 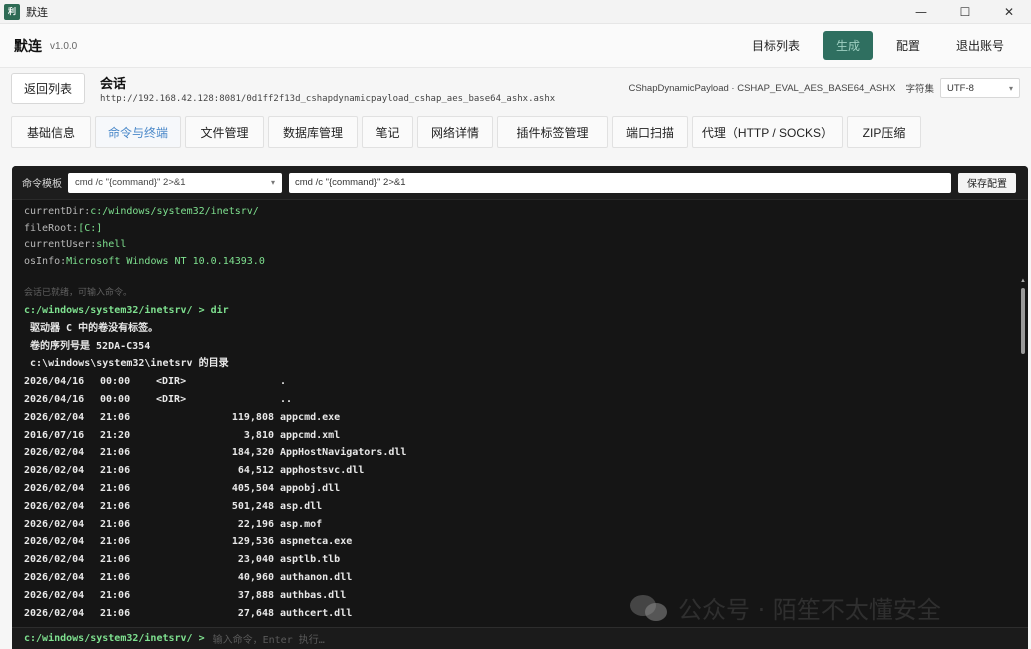 What do you see at coordinates (847, 45) in the screenshot?
I see `generate-button: 生成` at bounding box center [847, 45].